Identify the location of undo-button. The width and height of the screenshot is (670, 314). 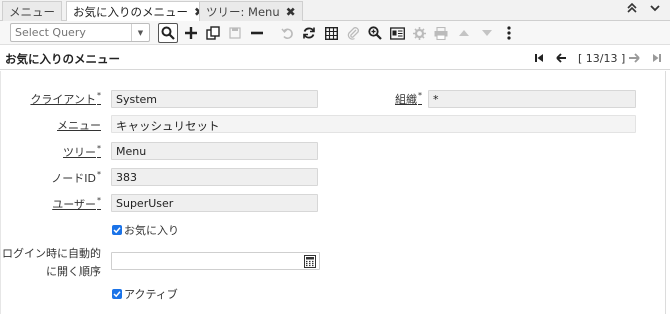
(287, 33).